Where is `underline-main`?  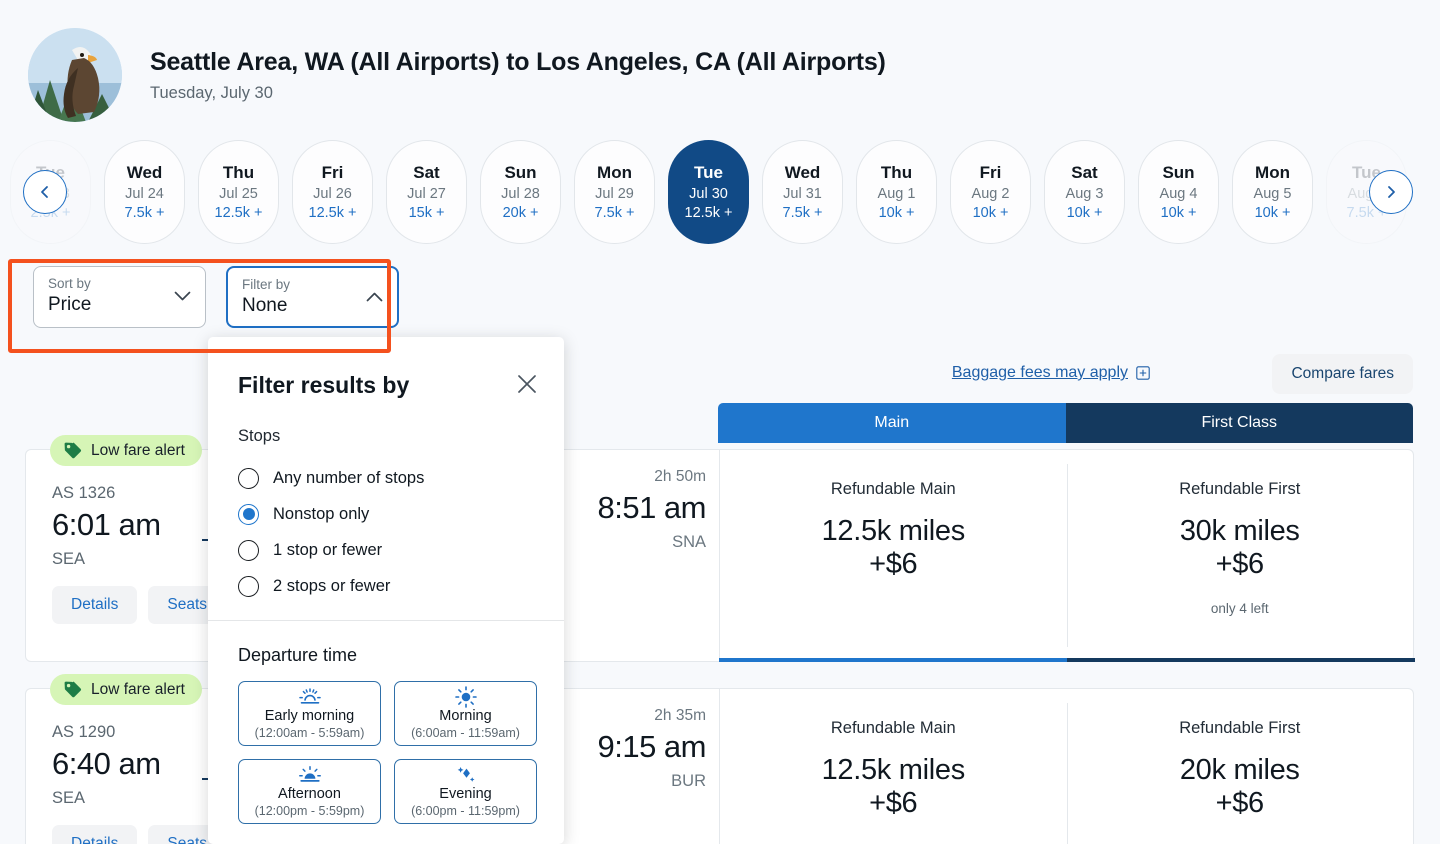 underline-main is located at coordinates (893, 660).